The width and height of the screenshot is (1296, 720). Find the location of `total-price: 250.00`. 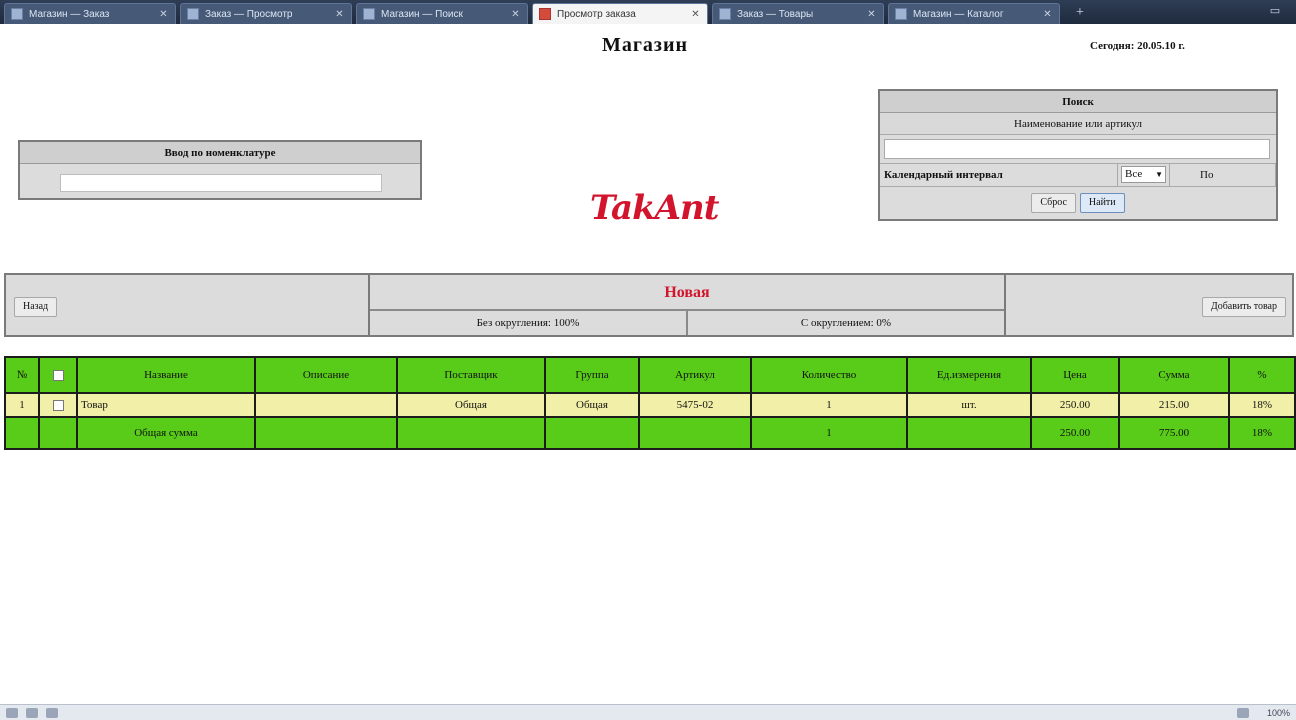

total-price: 250.00 is located at coordinates (1075, 433).